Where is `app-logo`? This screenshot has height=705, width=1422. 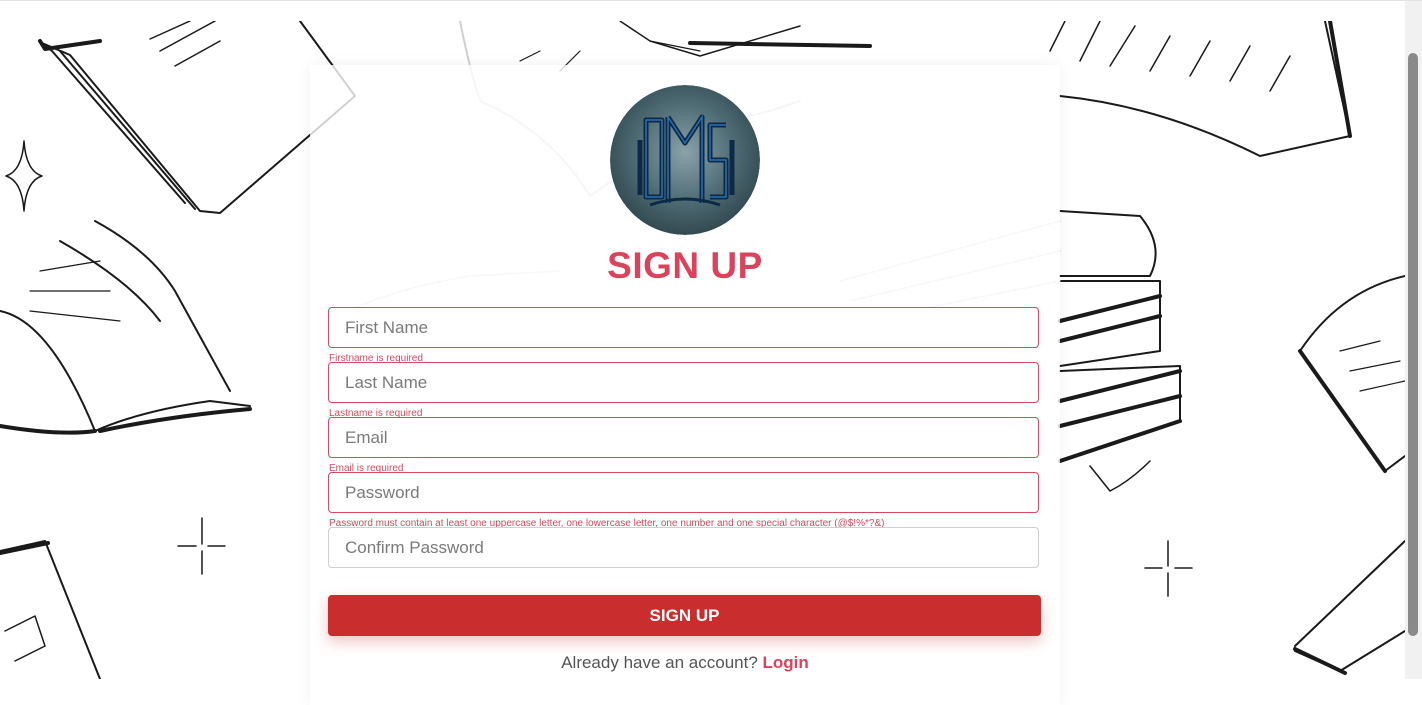
app-logo is located at coordinates (685, 160).